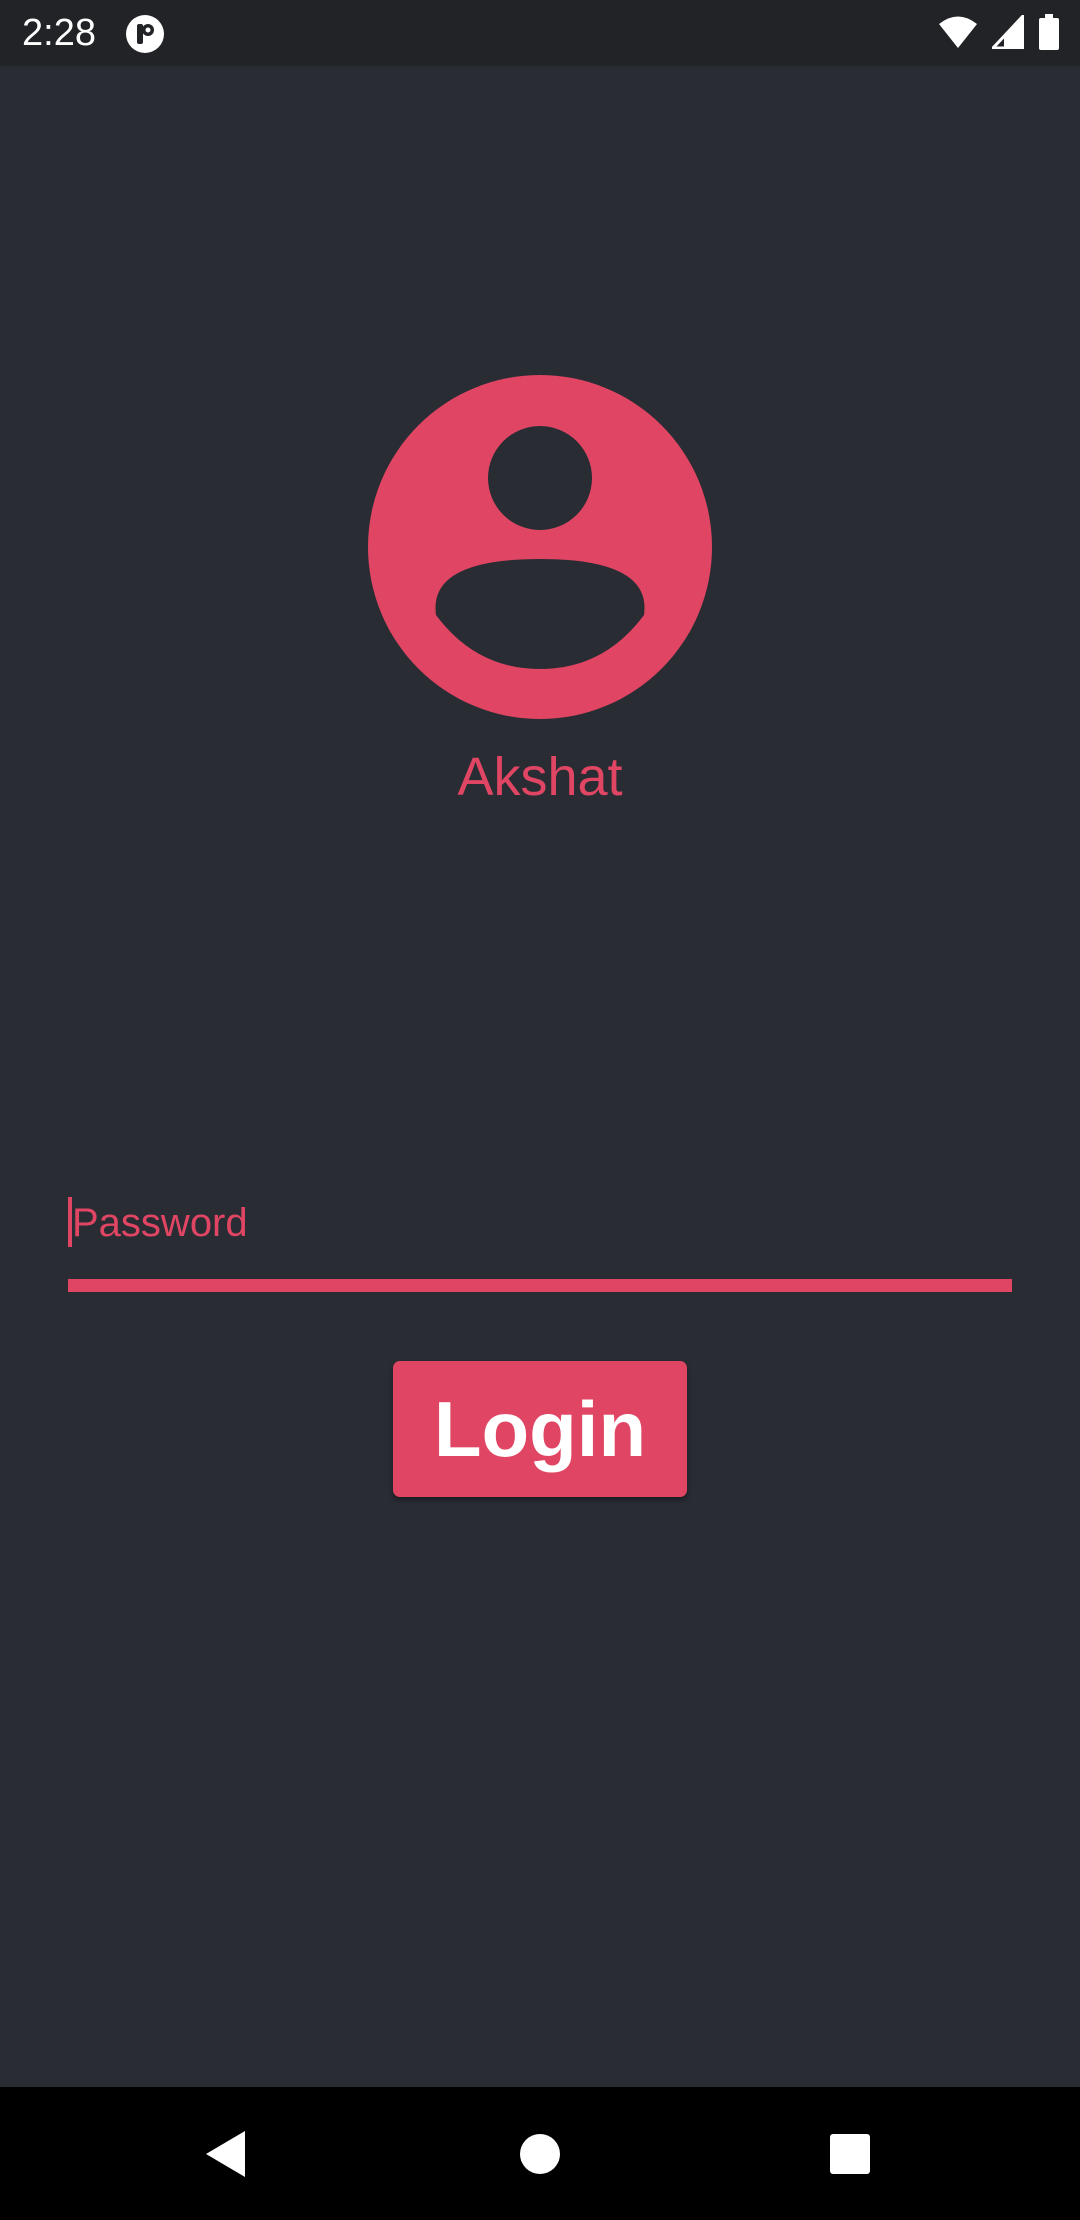  Describe the element at coordinates (1007, 32) in the screenshot. I see `signal-icon` at that location.